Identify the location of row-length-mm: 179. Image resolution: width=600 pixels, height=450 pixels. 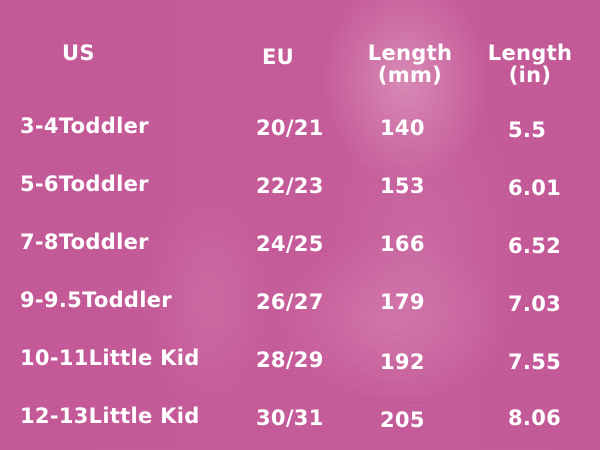
(402, 302).